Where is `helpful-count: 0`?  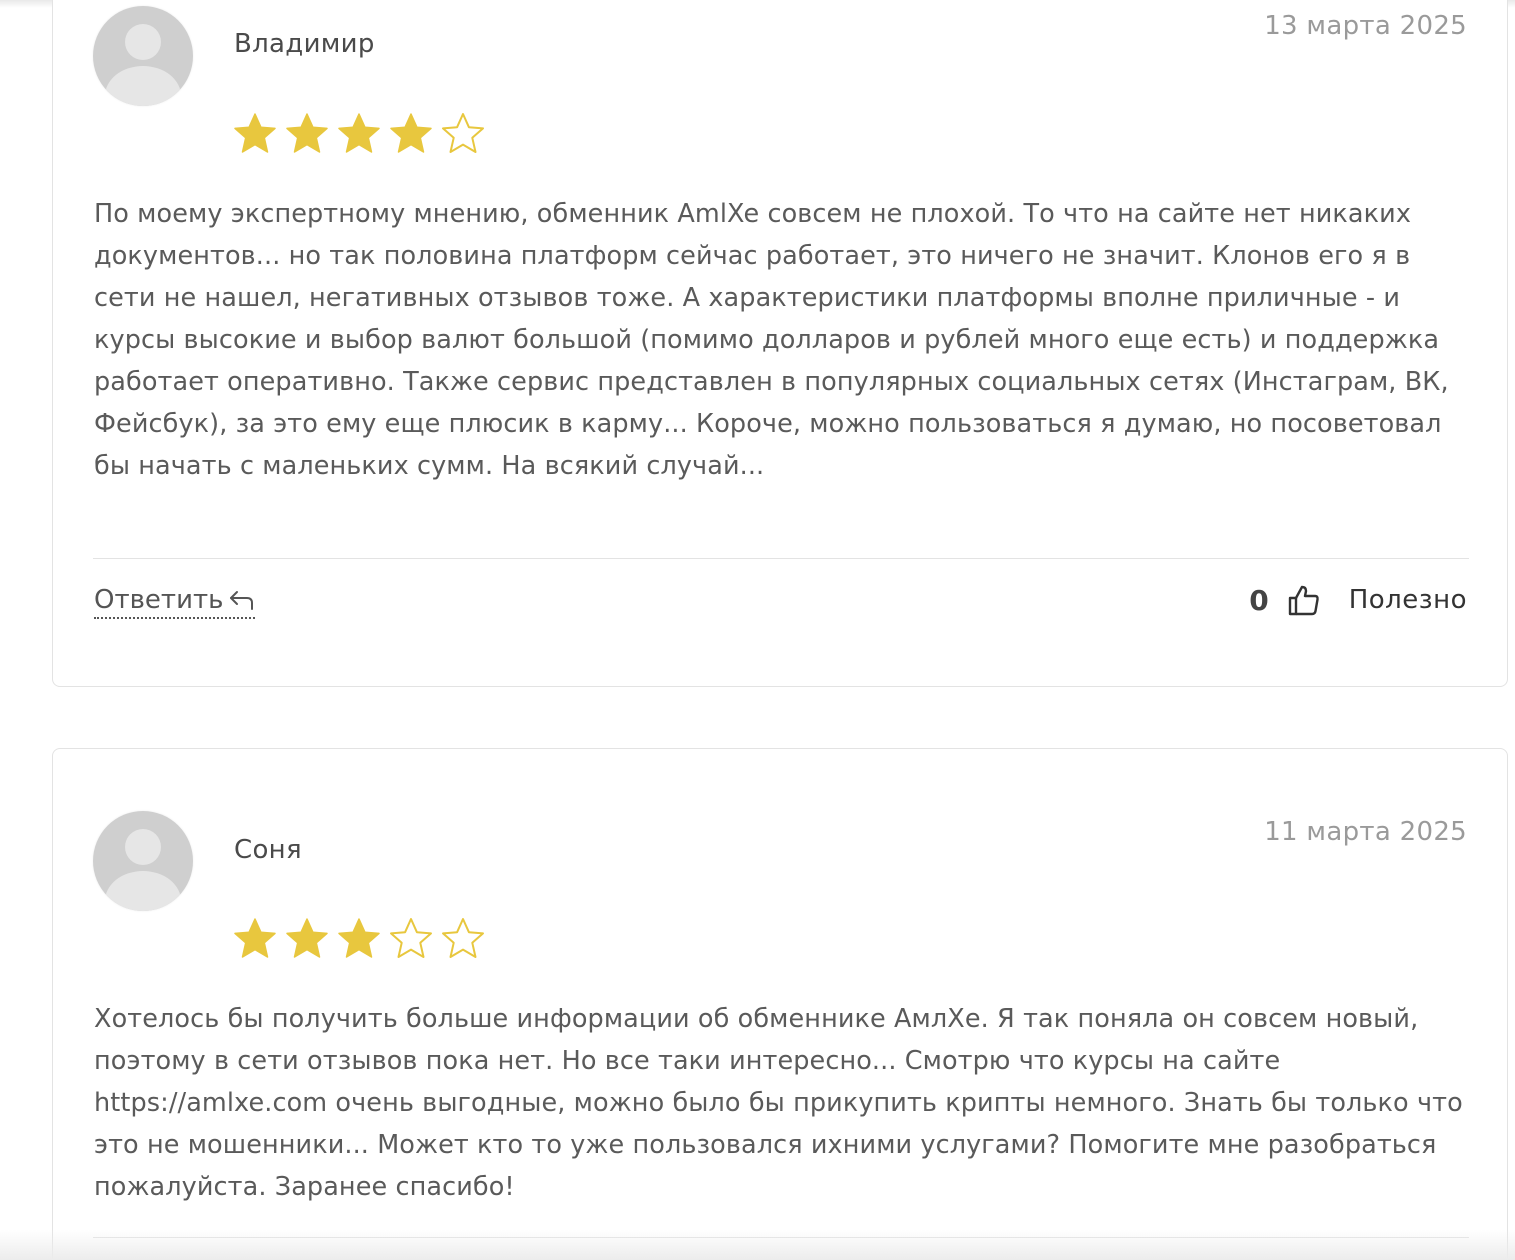
helpful-count: 0 is located at coordinates (1259, 600).